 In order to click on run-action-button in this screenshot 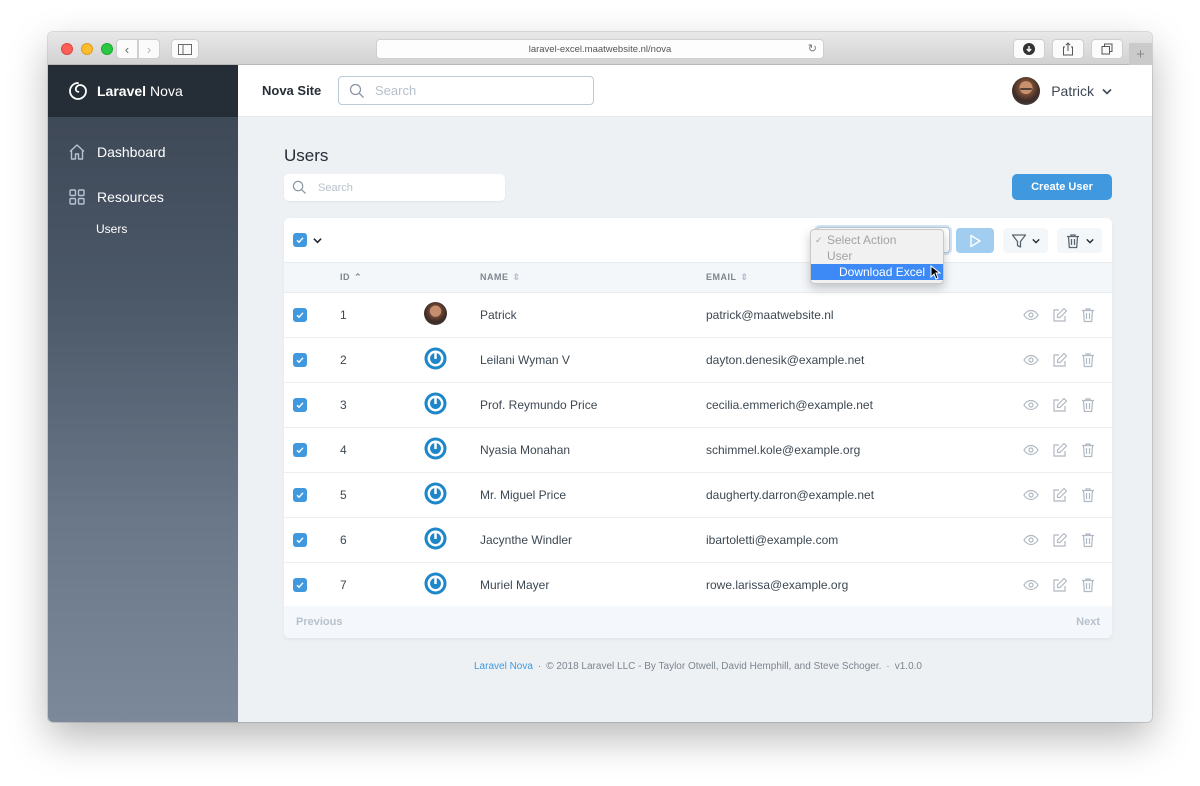, I will do `click(975, 240)`.